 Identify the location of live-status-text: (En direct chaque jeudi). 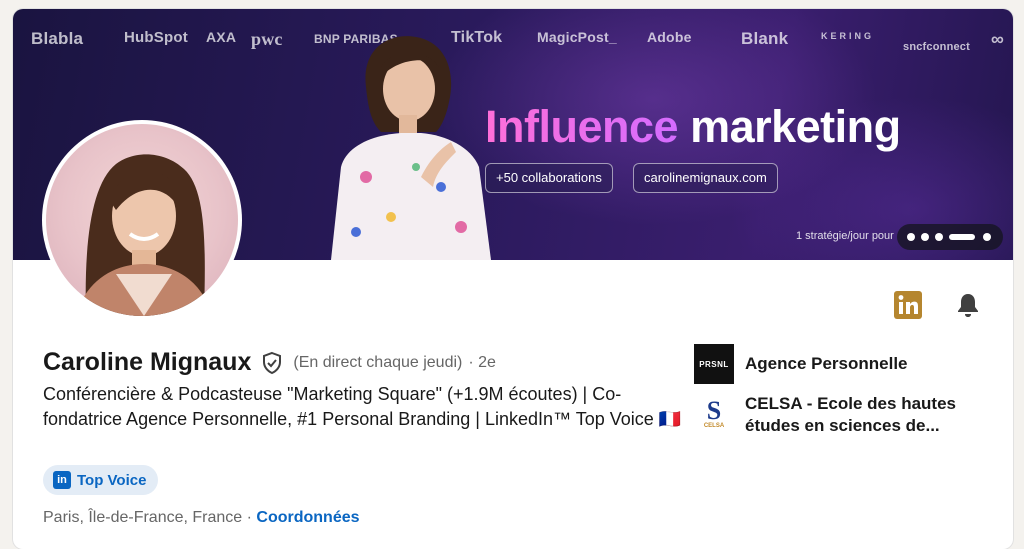
(378, 362).